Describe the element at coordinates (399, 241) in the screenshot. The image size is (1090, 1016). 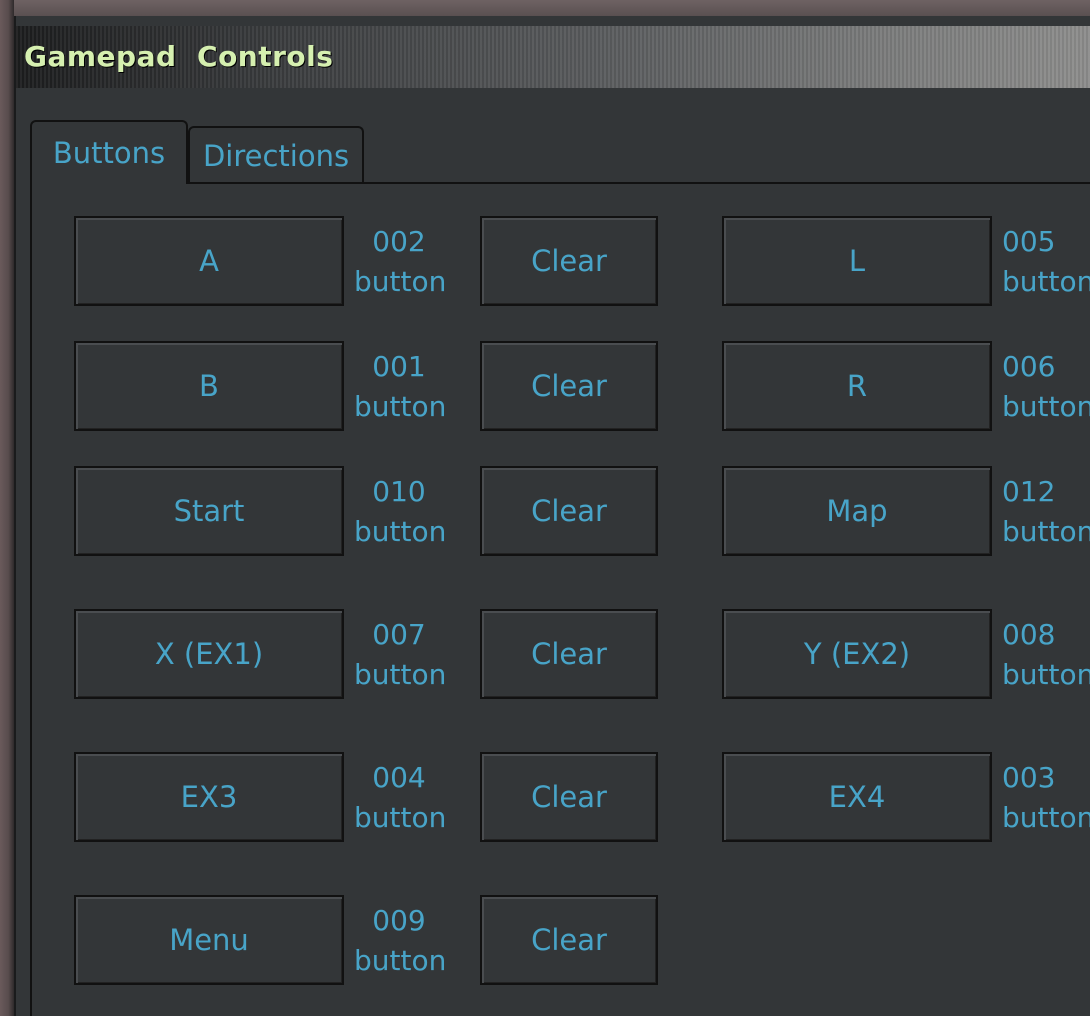
I see `mapping-code-value: 002` at that location.